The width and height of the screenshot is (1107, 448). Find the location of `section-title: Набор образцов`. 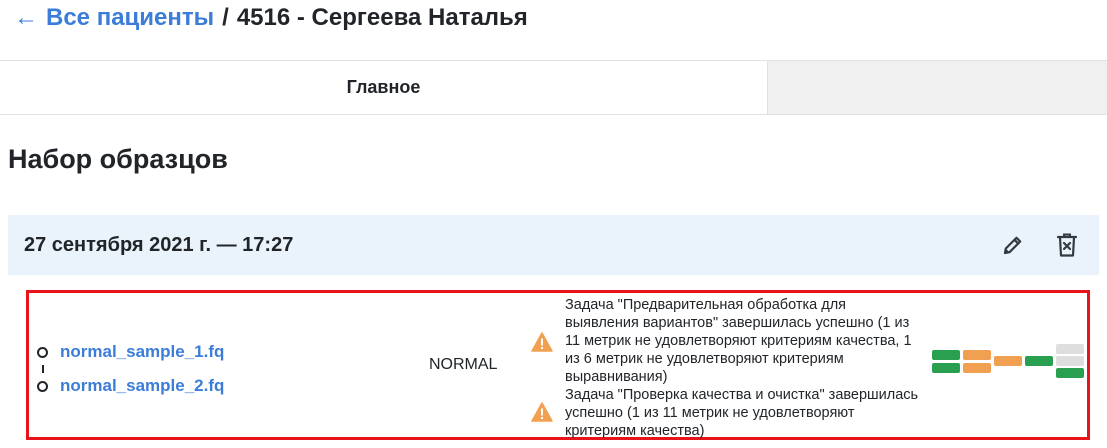

section-title: Набор образцов is located at coordinates (118, 159).